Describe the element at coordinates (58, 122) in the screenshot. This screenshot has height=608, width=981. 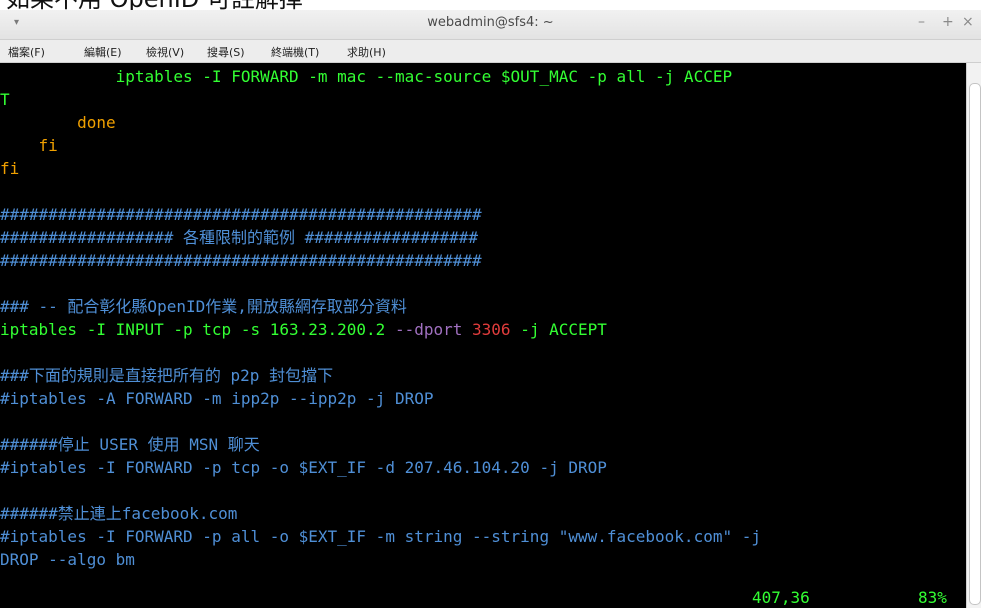
I see `code-line: done` at that location.